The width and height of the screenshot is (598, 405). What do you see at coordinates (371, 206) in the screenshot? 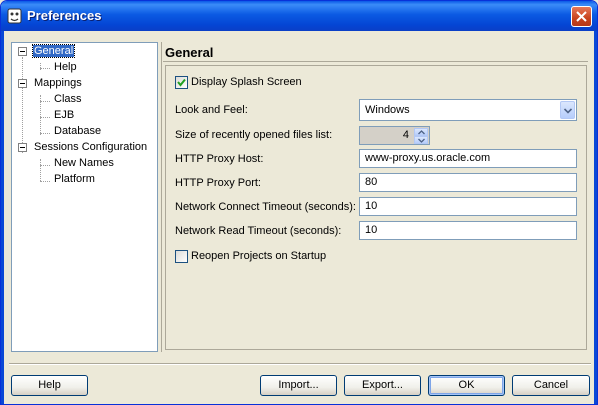
I see `connect-timeout-value: 10` at bounding box center [371, 206].